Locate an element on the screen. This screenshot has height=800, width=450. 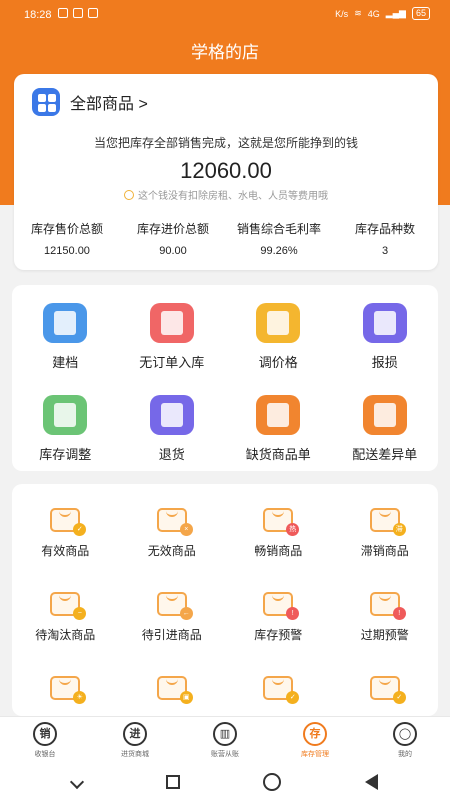
action-item: 退货 is located at coordinates (172, 423).